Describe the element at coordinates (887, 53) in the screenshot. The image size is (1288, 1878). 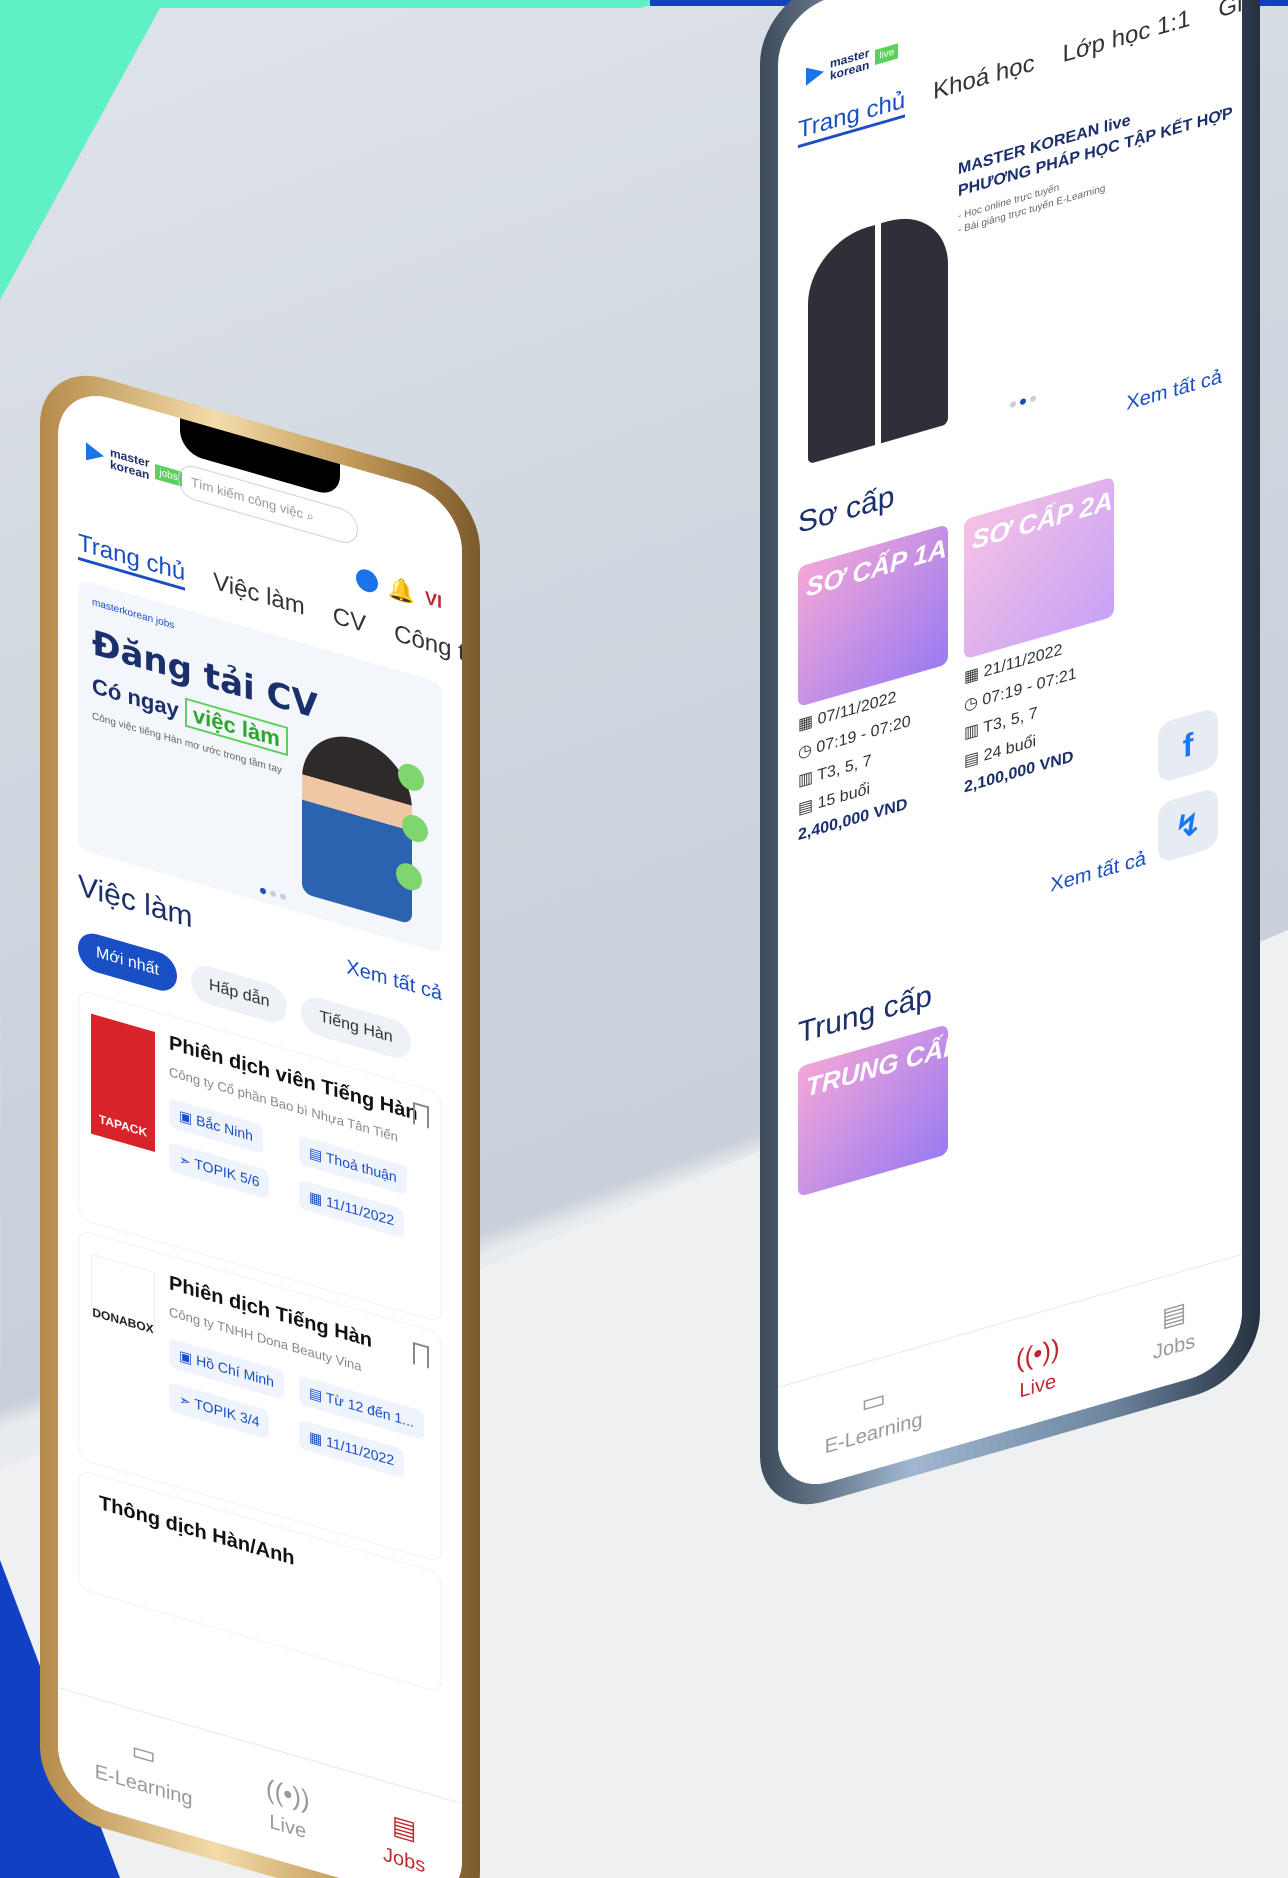
I see `logo-tag: live` at that location.